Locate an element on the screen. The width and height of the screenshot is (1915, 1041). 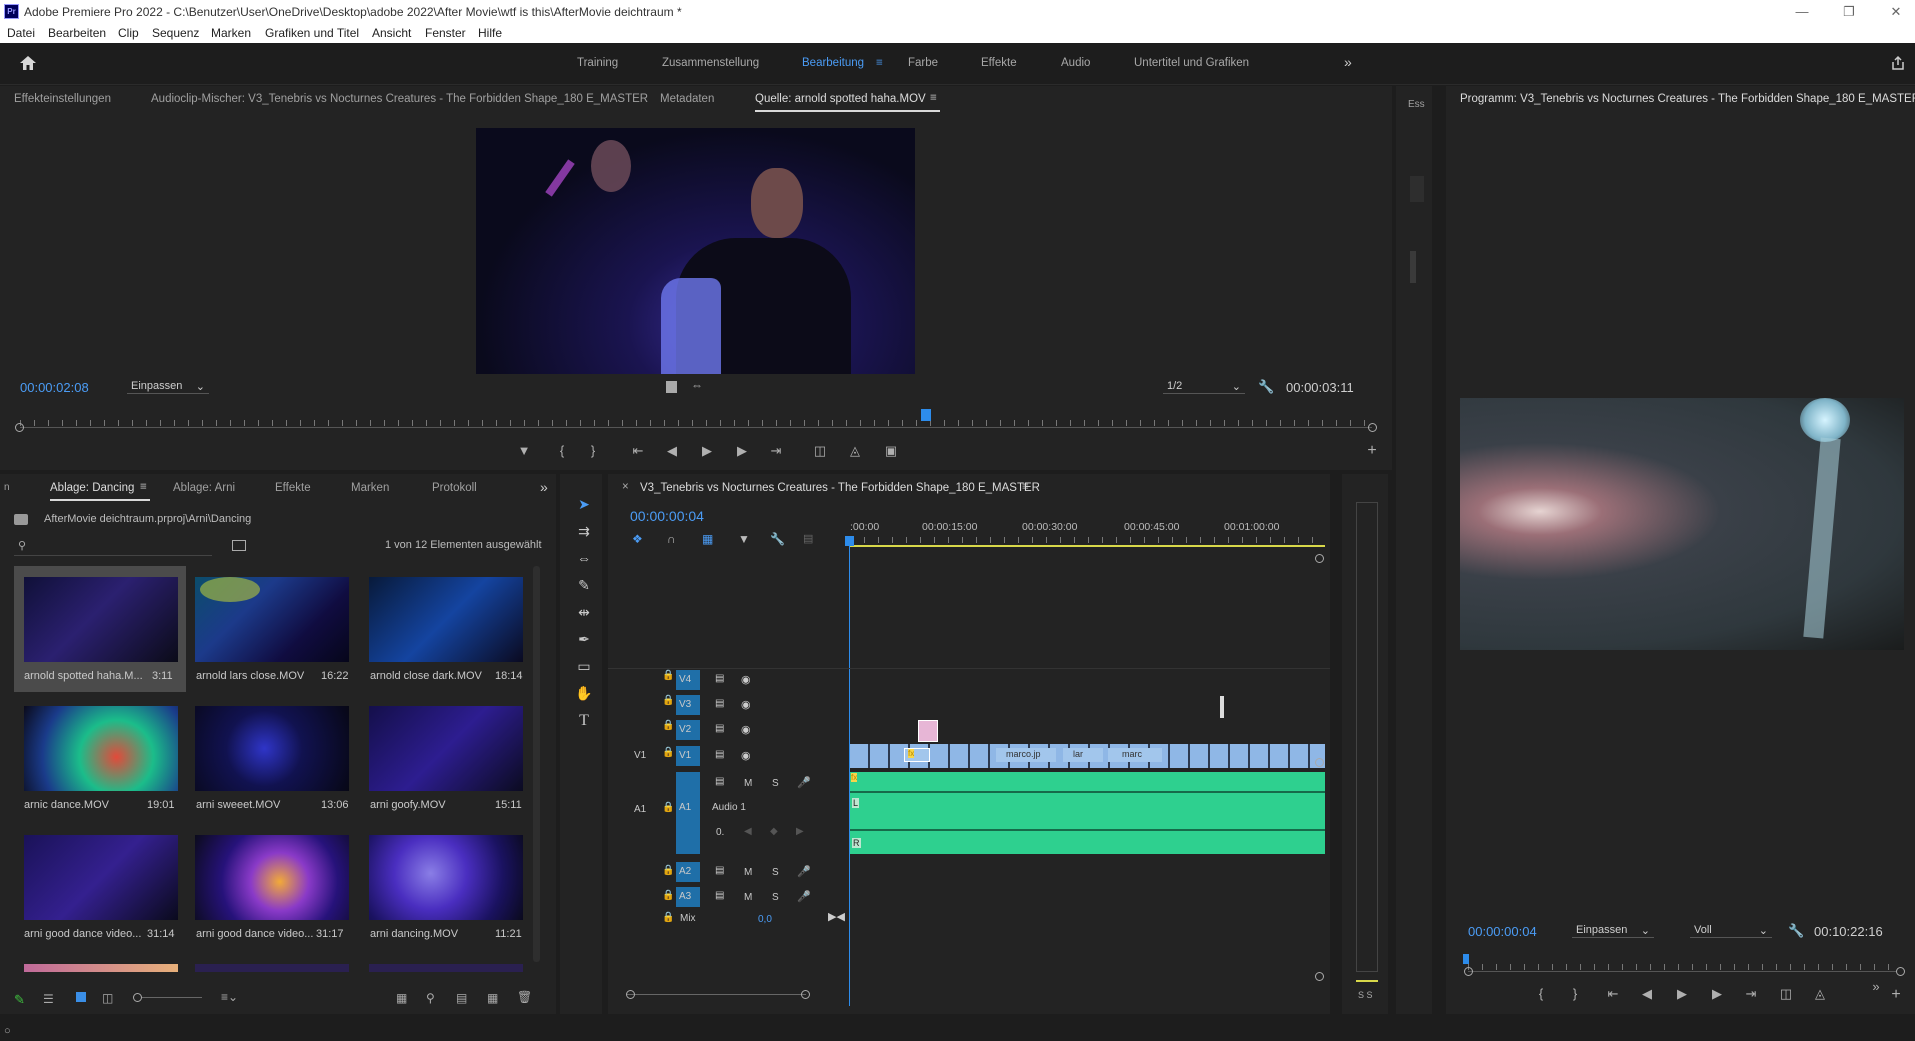
menu-datei: Datei is located at coordinates (21, 33).